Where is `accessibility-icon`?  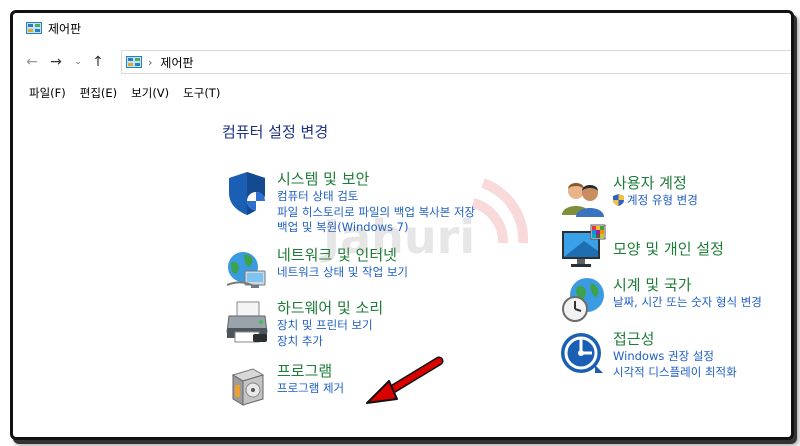
accessibility-icon is located at coordinates (583, 353).